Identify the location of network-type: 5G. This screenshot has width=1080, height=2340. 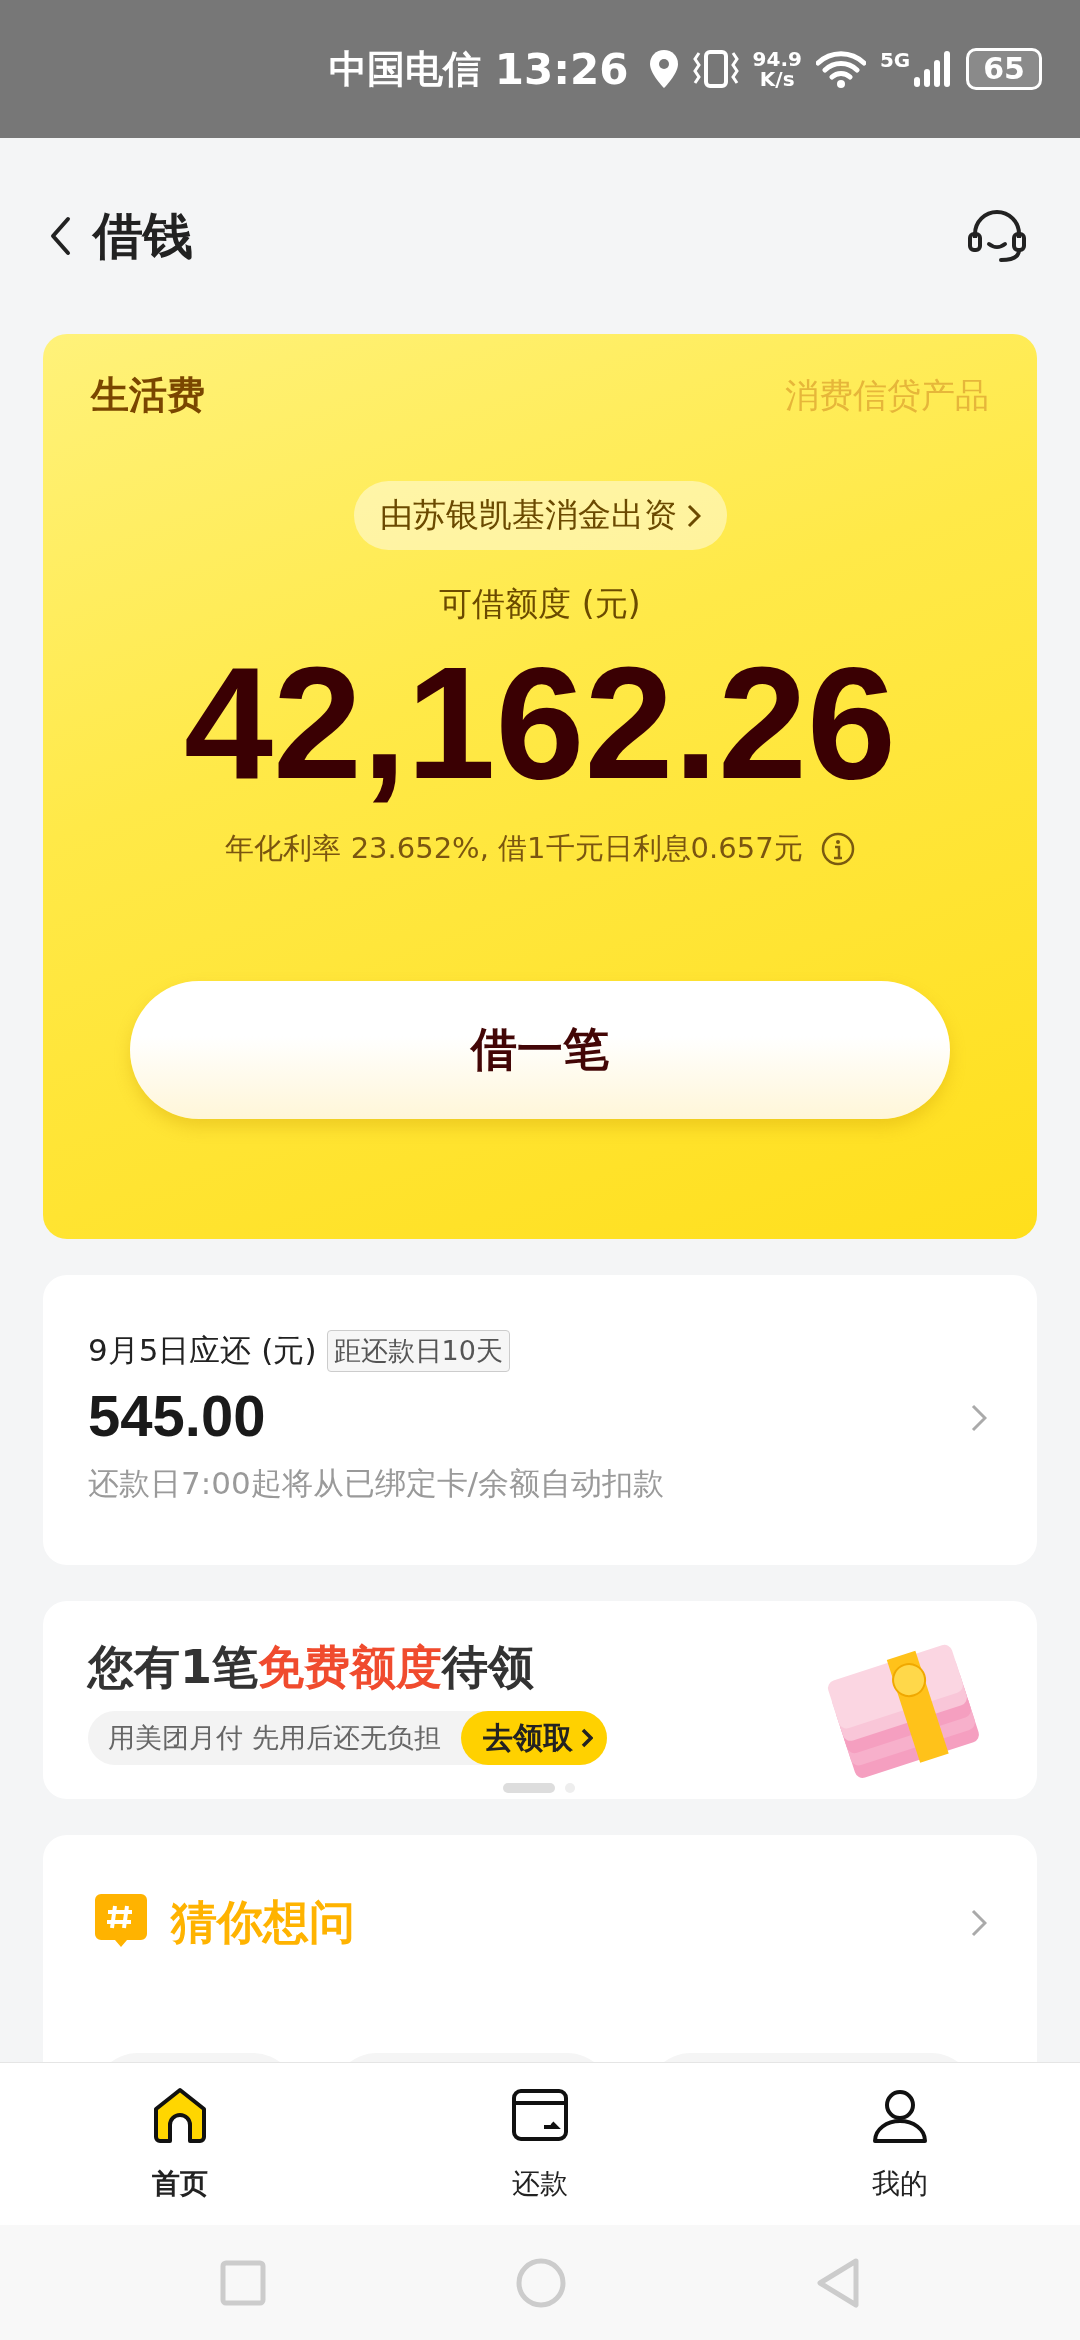
(895, 60).